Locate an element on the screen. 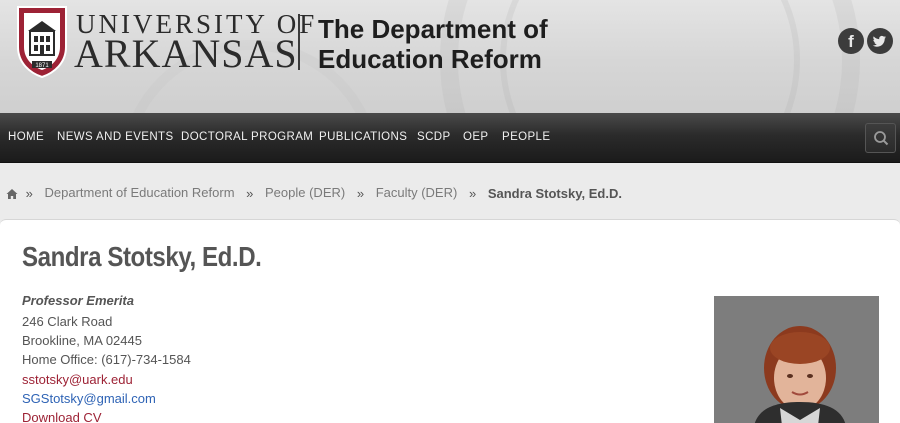 The image size is (900, 423). address-line-2: Brookline, MA 02445 is located at coordinates (82, 340).